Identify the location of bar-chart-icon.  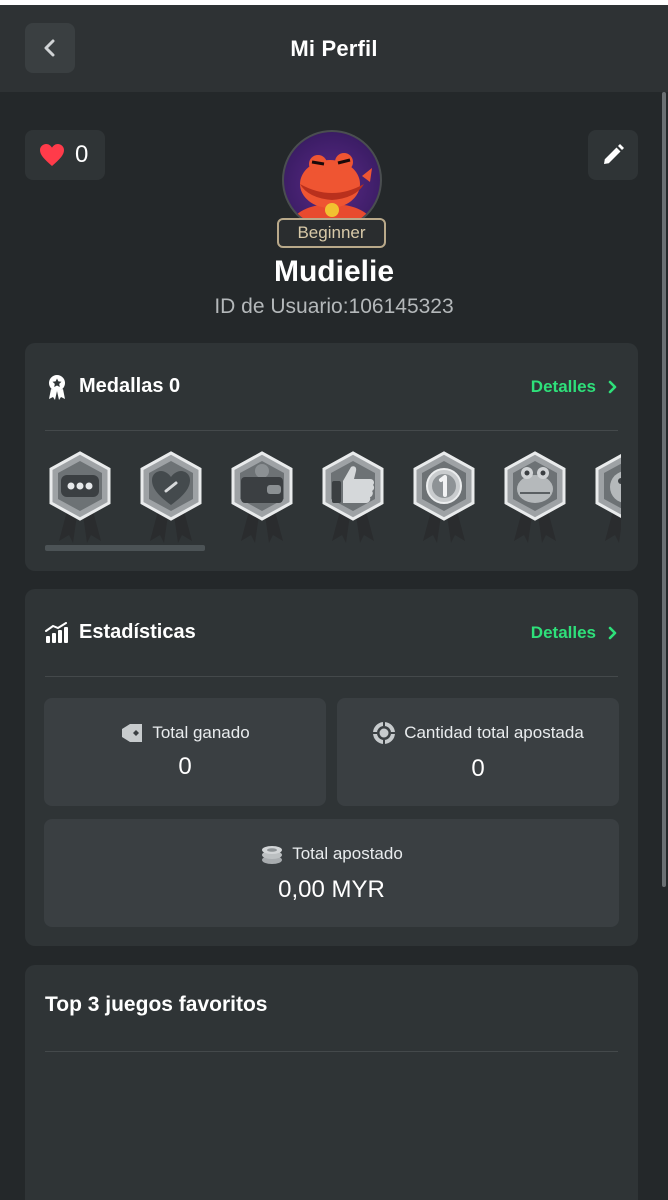
(56, 632).